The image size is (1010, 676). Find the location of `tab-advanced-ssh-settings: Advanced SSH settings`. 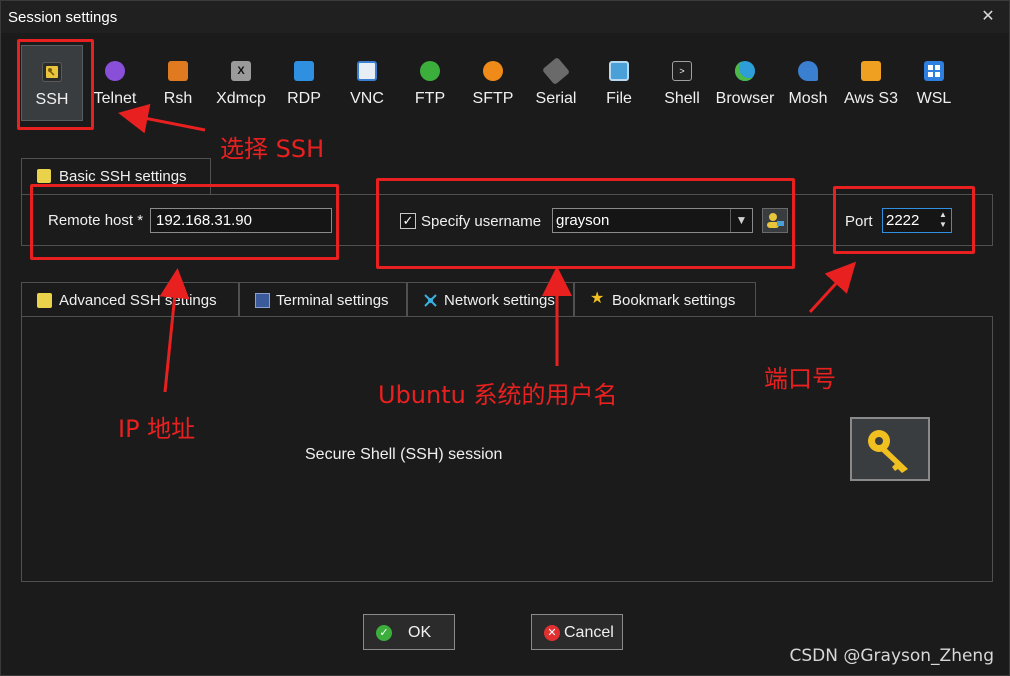

tab-advanced-ssh-settings: Advanced SSH settings is located at coordinates (130, 299).